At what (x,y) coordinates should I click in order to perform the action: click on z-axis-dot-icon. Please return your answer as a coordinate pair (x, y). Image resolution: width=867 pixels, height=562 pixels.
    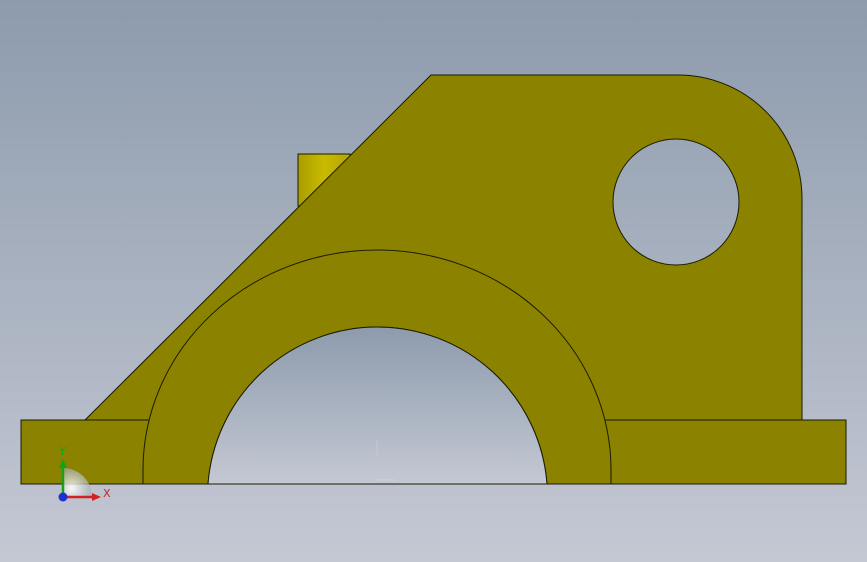
    Looking at the image, I should click on (63, 497).